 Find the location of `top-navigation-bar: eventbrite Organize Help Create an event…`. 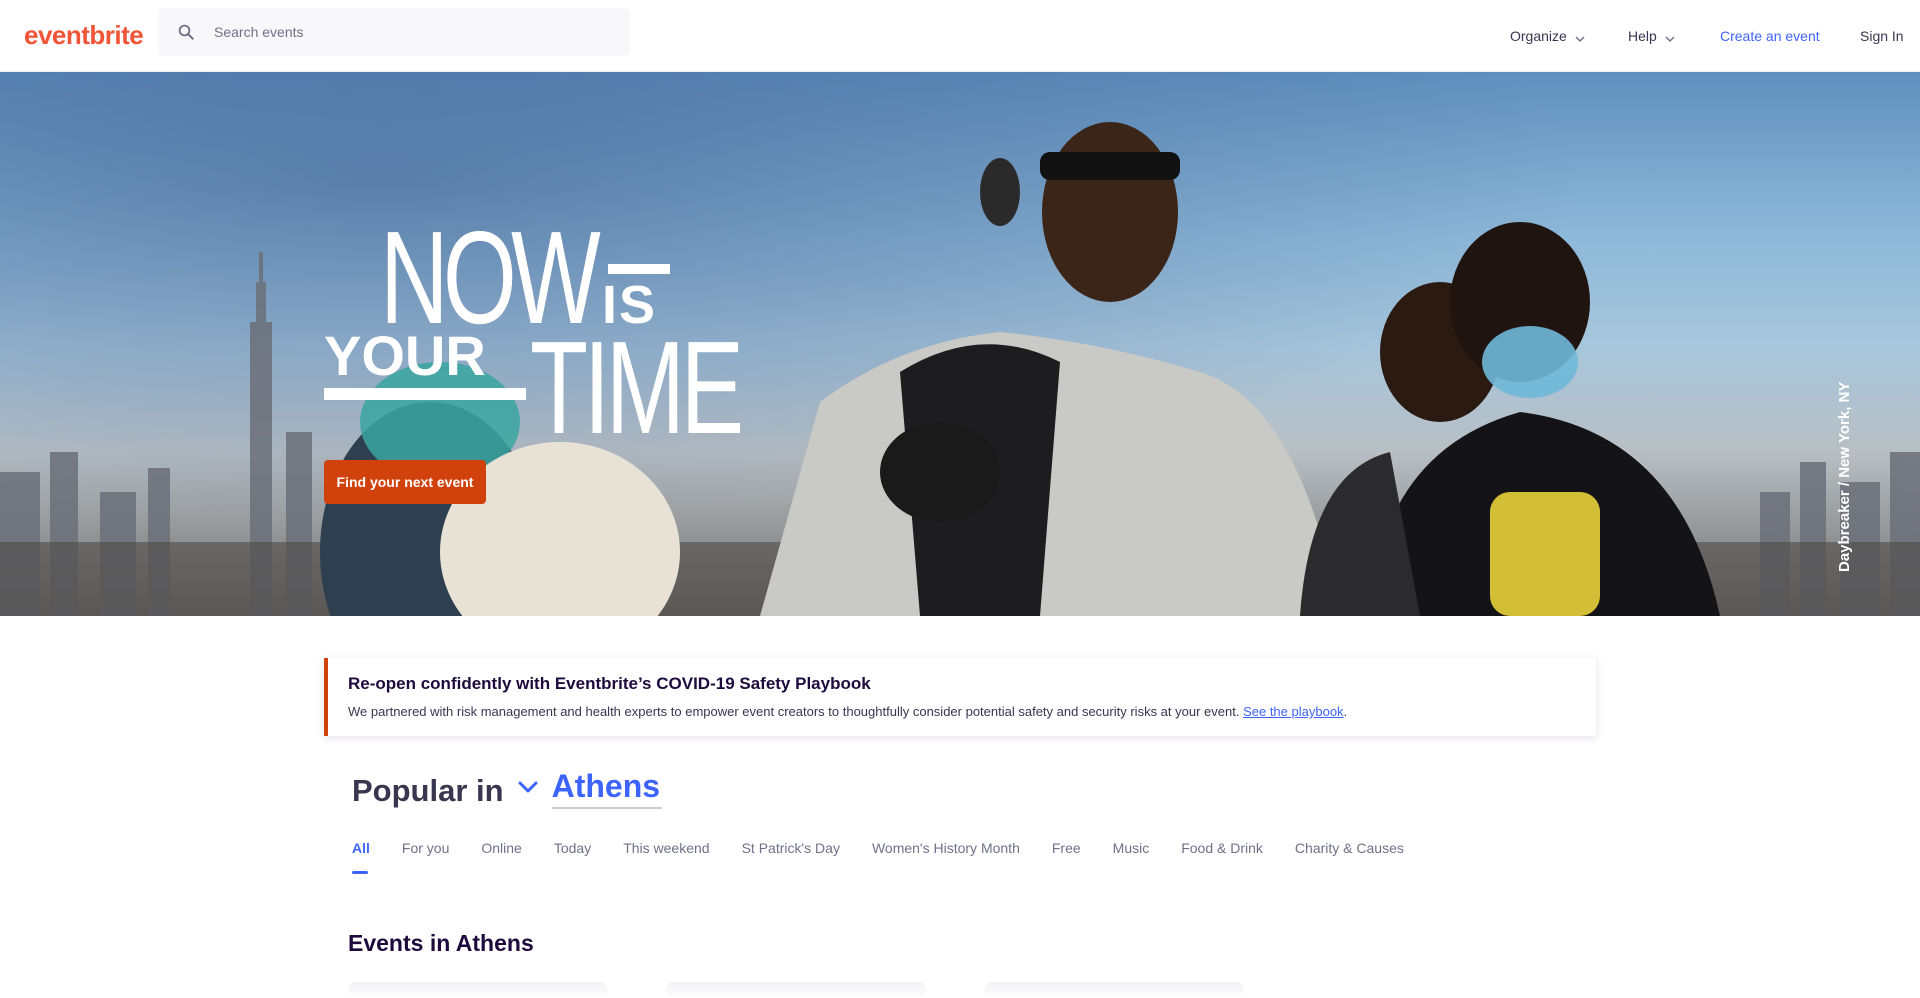

top-navigation-bar: eventbrite Organize Help Create an event… is located at coordinates (960, 36).